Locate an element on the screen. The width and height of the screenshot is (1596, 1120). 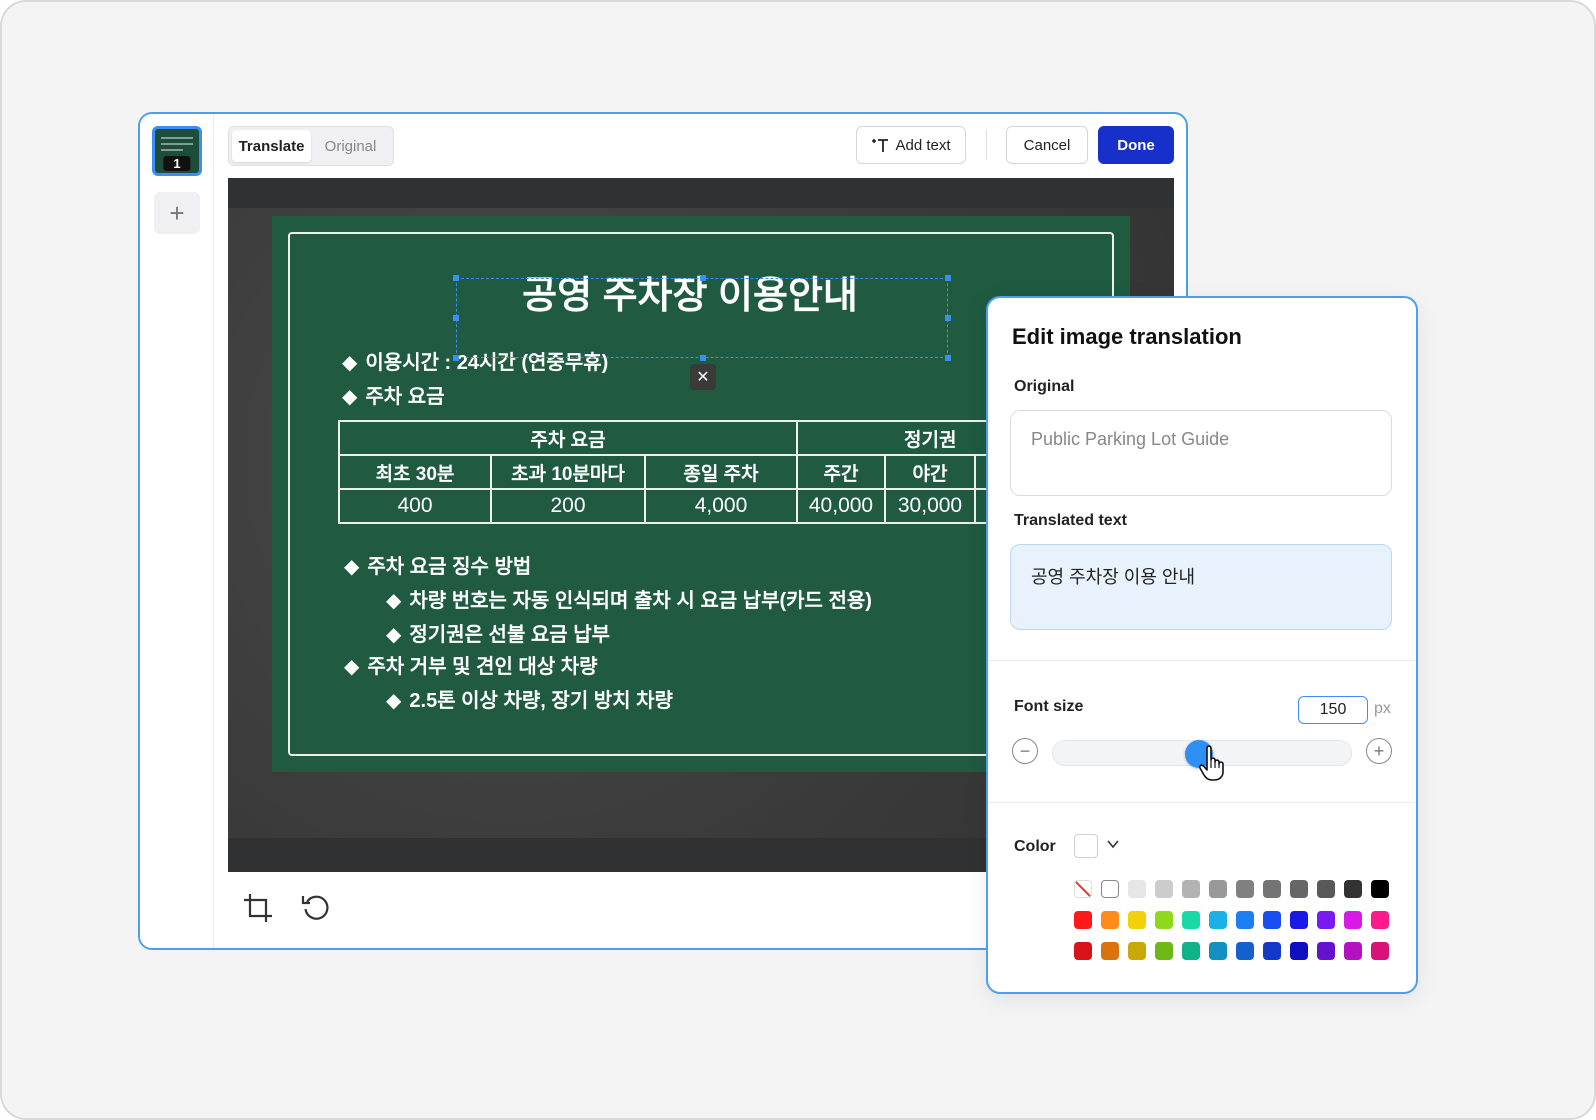
remove-text-button: ✕ is located at coordinates (703, 377).